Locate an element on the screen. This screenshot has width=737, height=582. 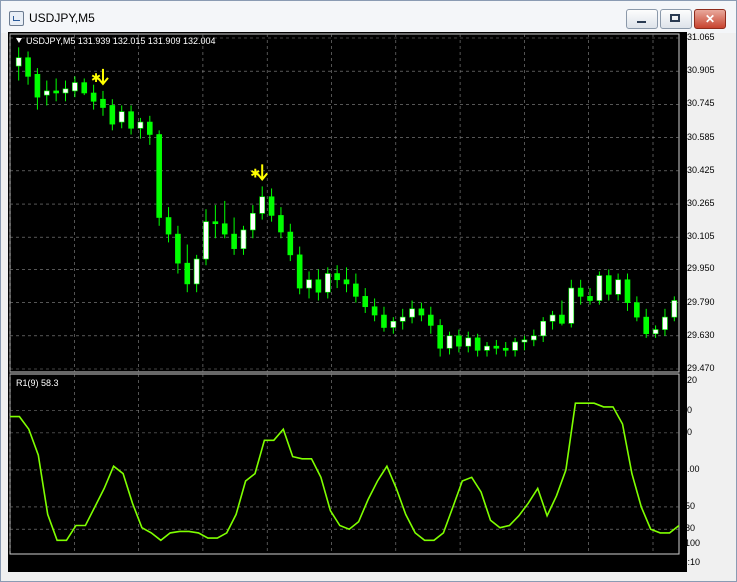
indicator-axis-label: -100 is located at coordinates (691, 543).